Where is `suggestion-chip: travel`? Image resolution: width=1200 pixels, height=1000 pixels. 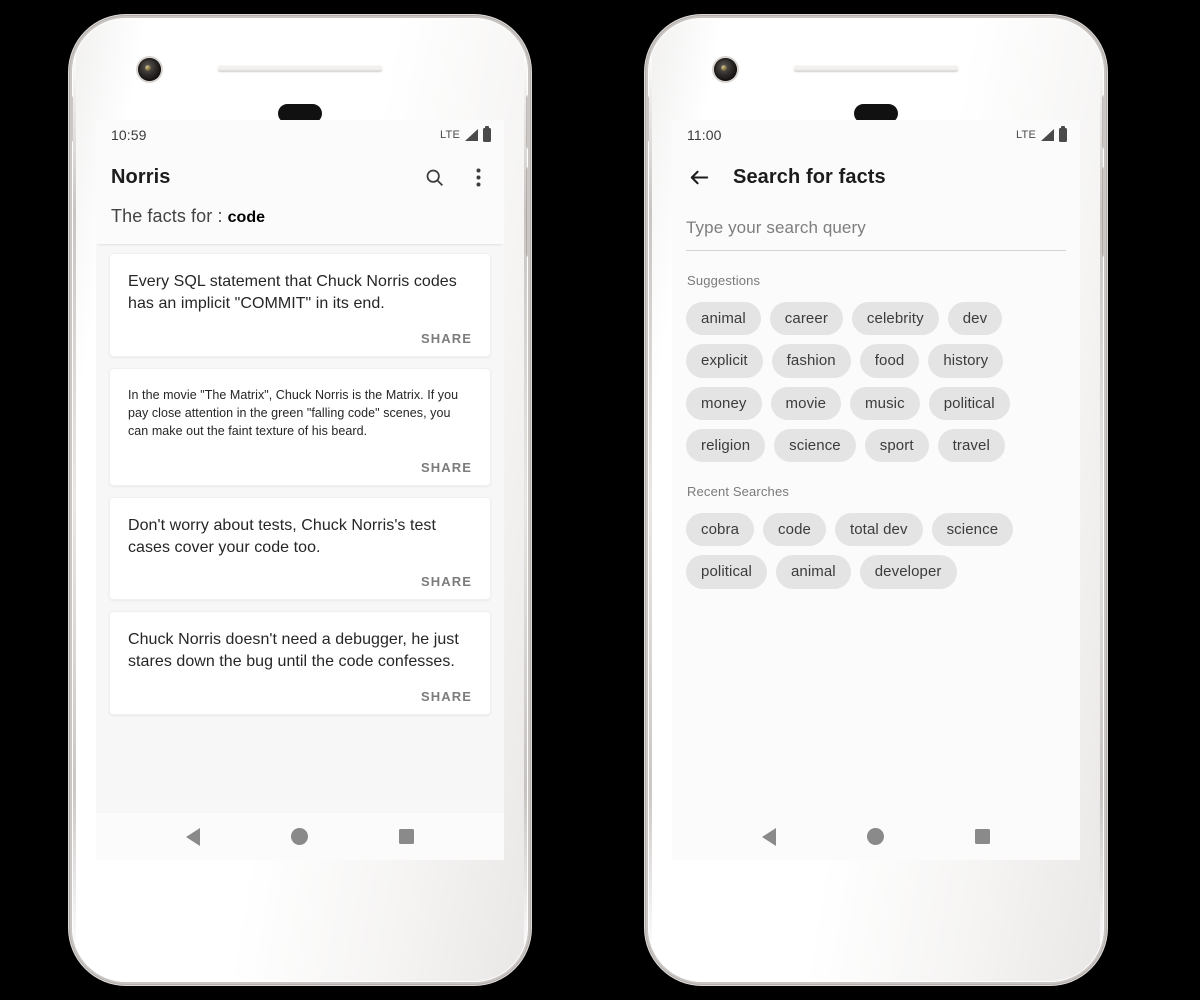 suggestion-chip: travel is located at coordinates (971, 445).